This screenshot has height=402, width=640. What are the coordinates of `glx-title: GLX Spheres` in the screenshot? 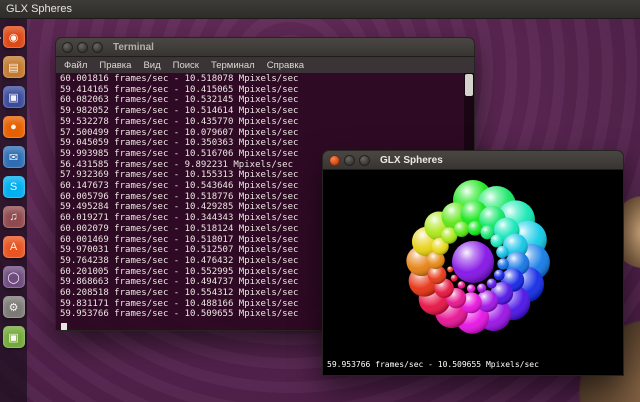 It's located at (411, 160).